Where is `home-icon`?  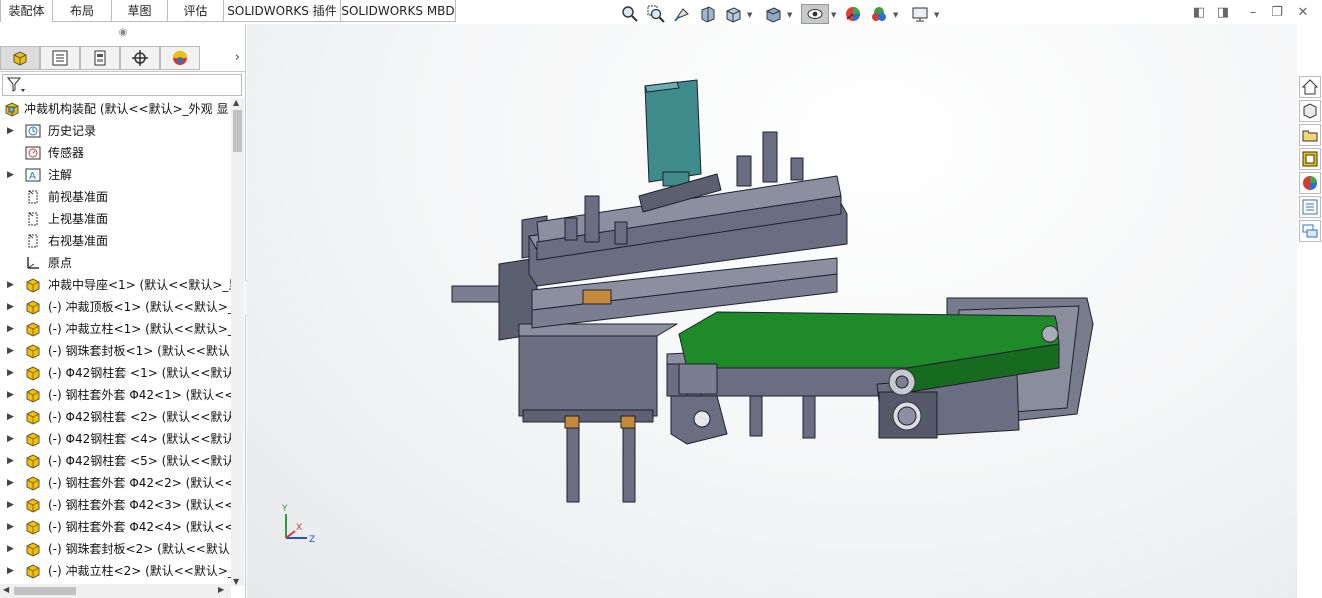
home-icon is located at coordinates (1310, 87).